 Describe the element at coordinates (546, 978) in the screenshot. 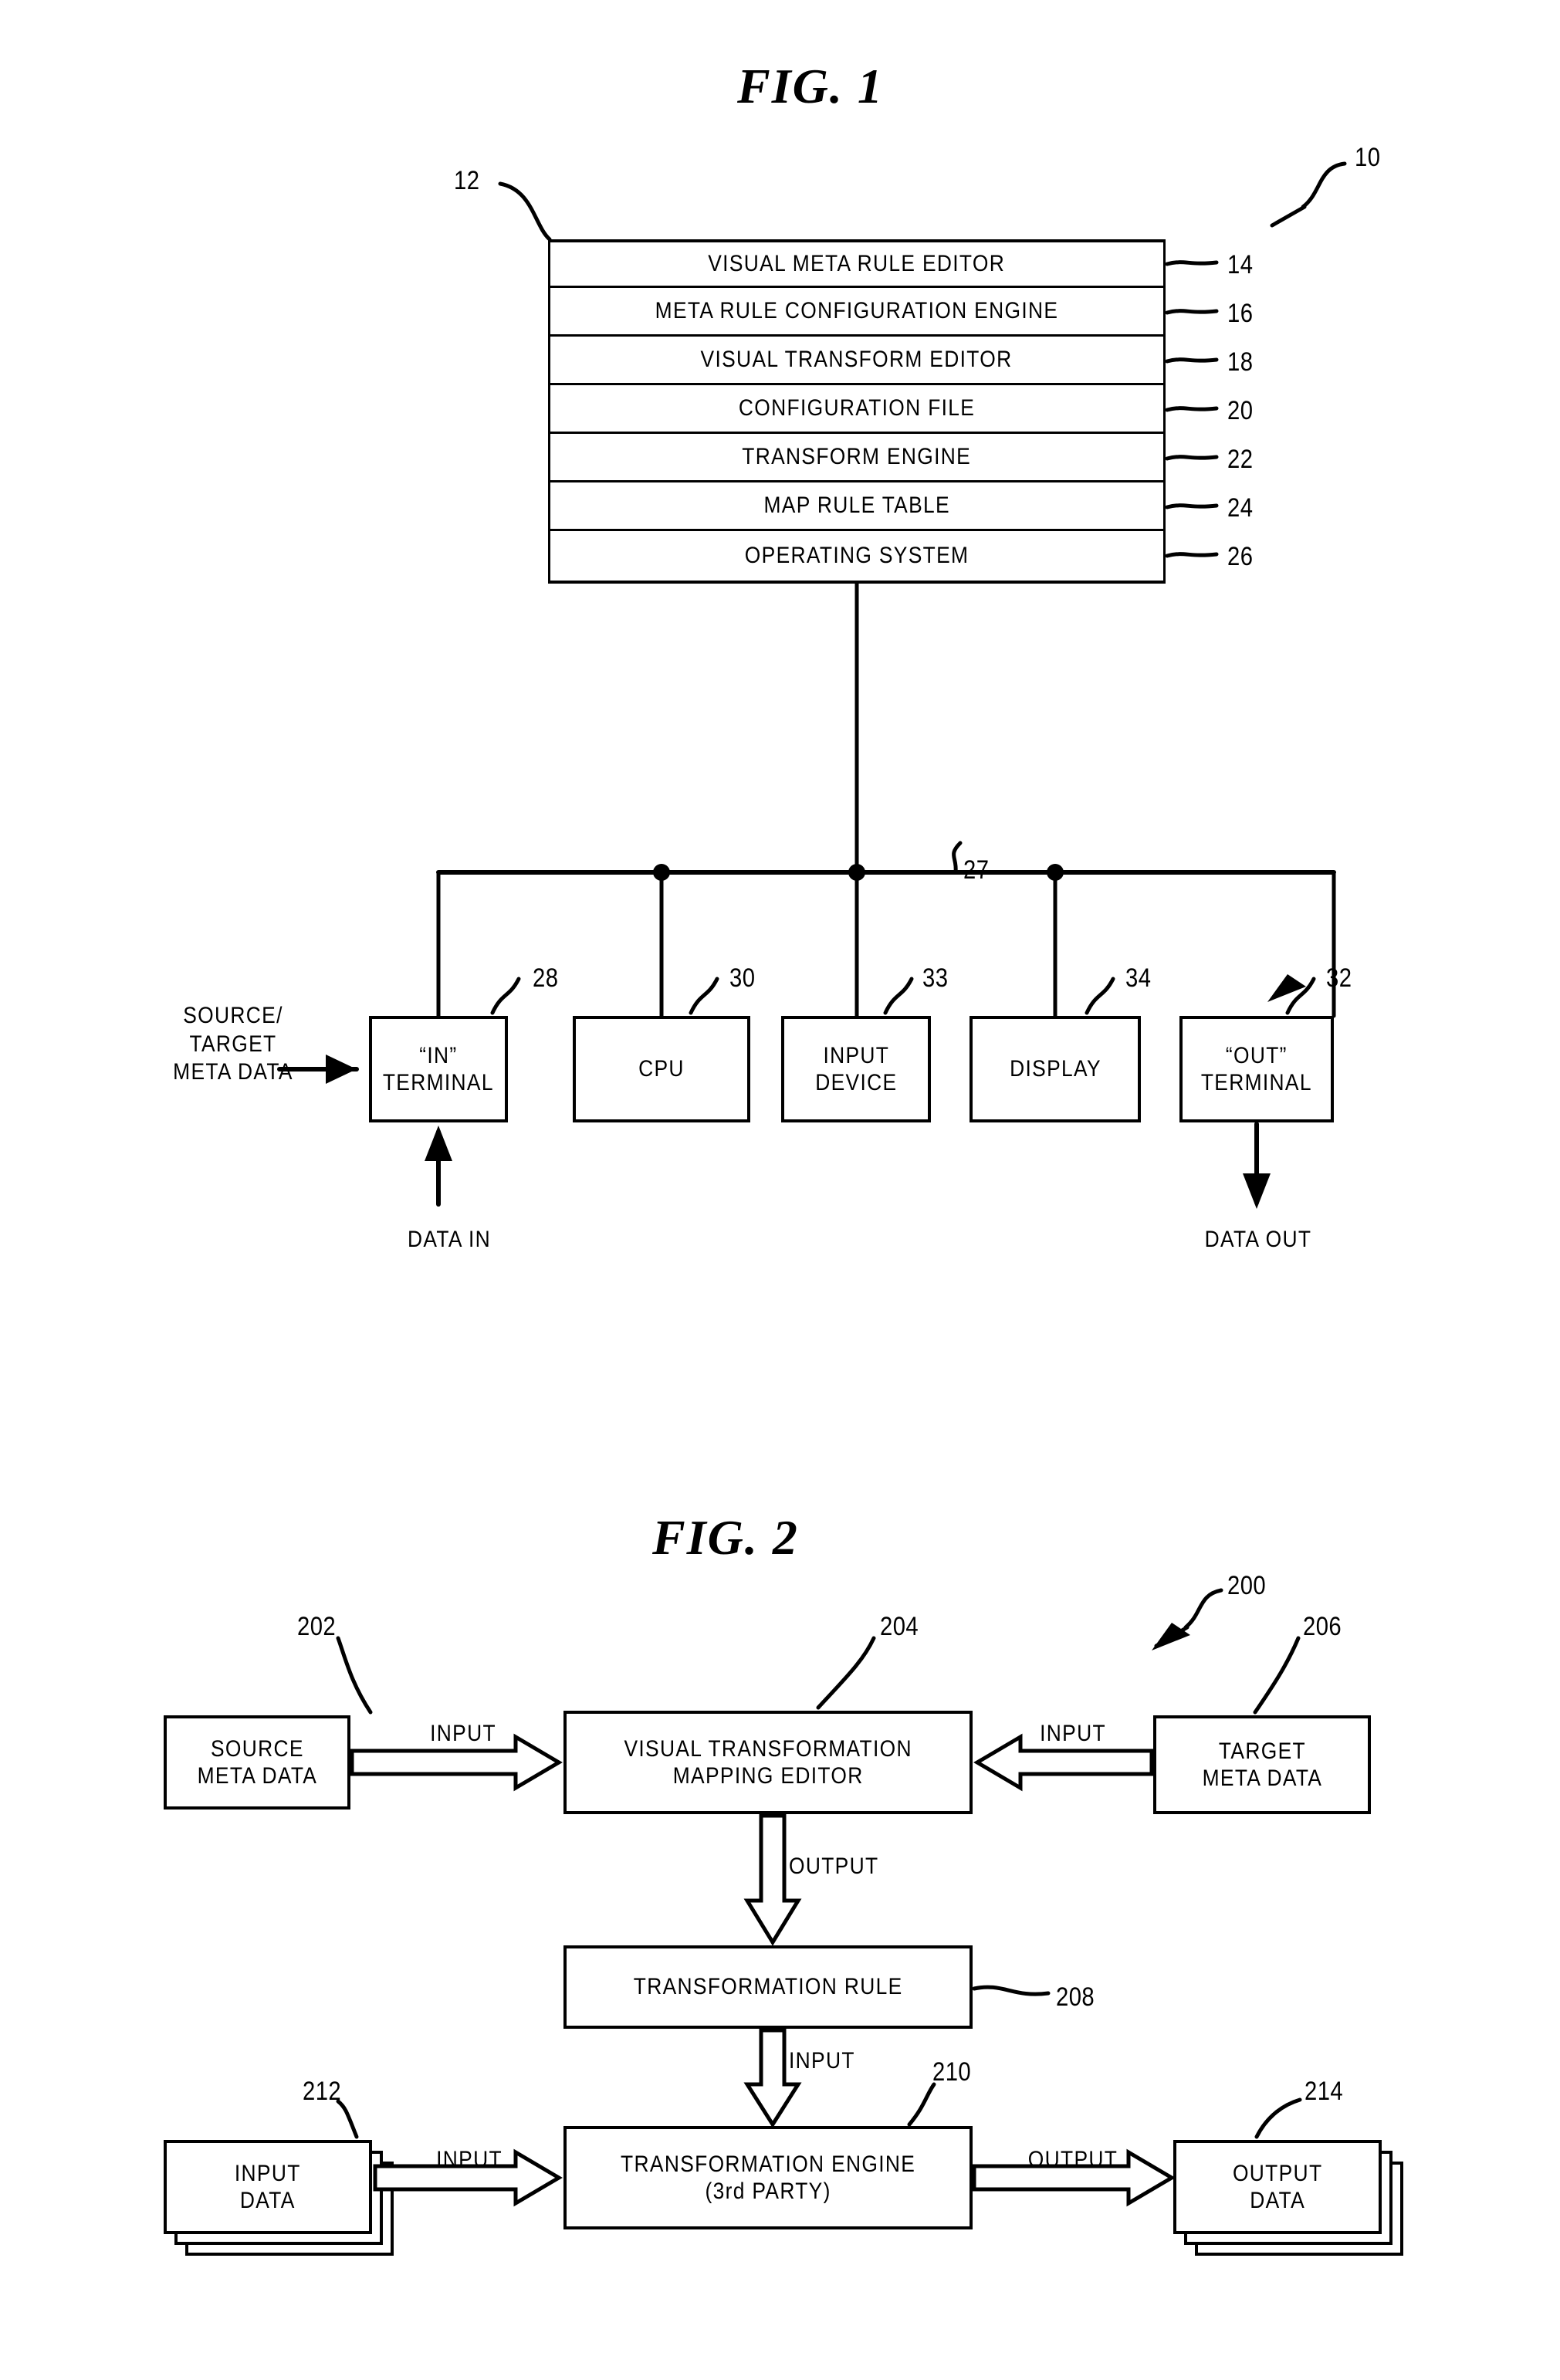

I see `reference-numeral-28: 28` at that location.